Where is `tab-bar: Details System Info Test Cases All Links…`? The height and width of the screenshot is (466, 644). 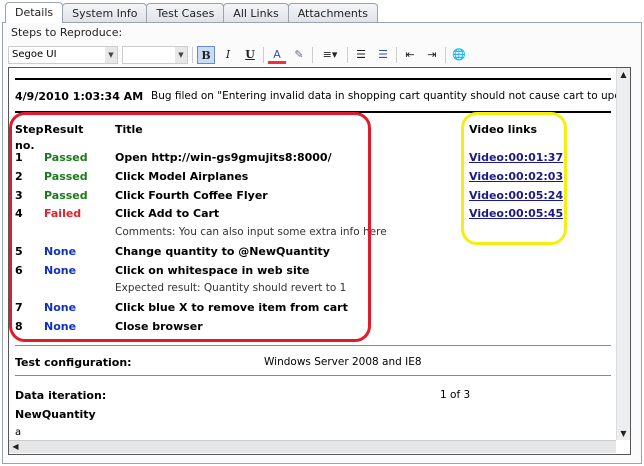 tab-bar: Details System Info Test Cases All Links… is located at coordinates (191, 12).